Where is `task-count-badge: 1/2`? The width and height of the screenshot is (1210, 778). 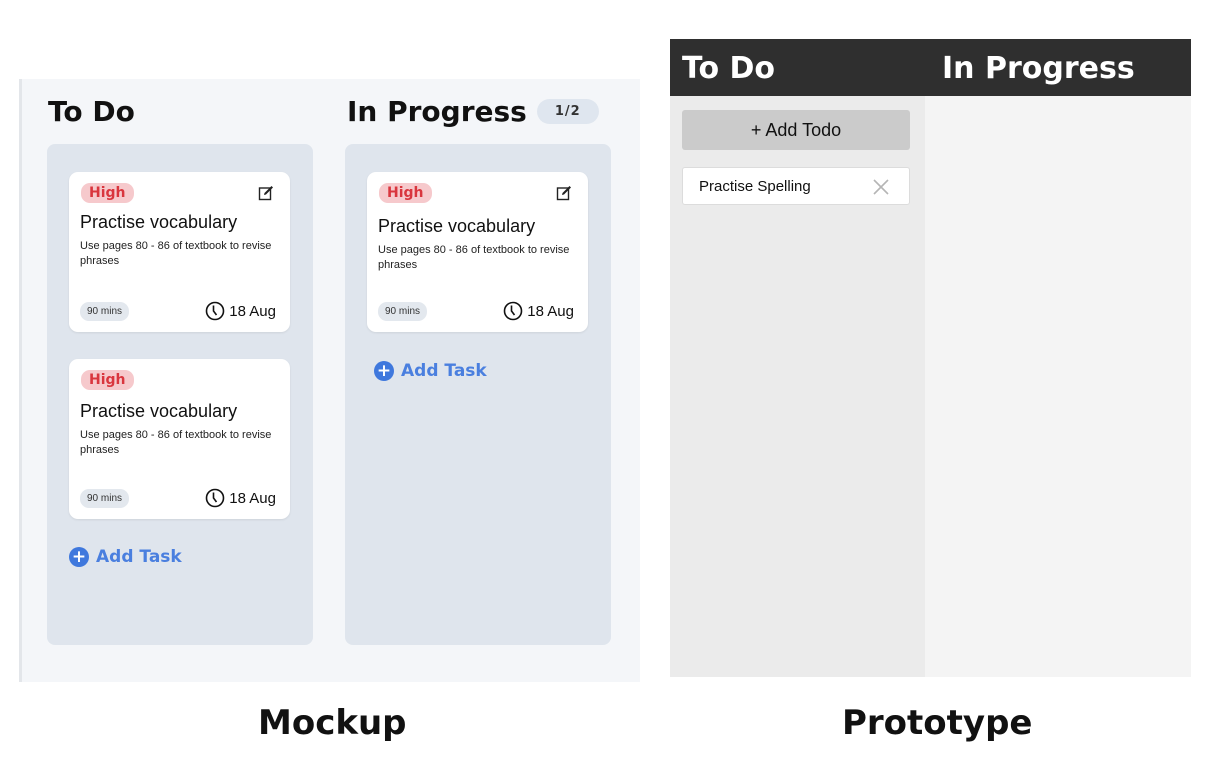
task-count-badge: 1/2 is located at coordinates (567, 111).